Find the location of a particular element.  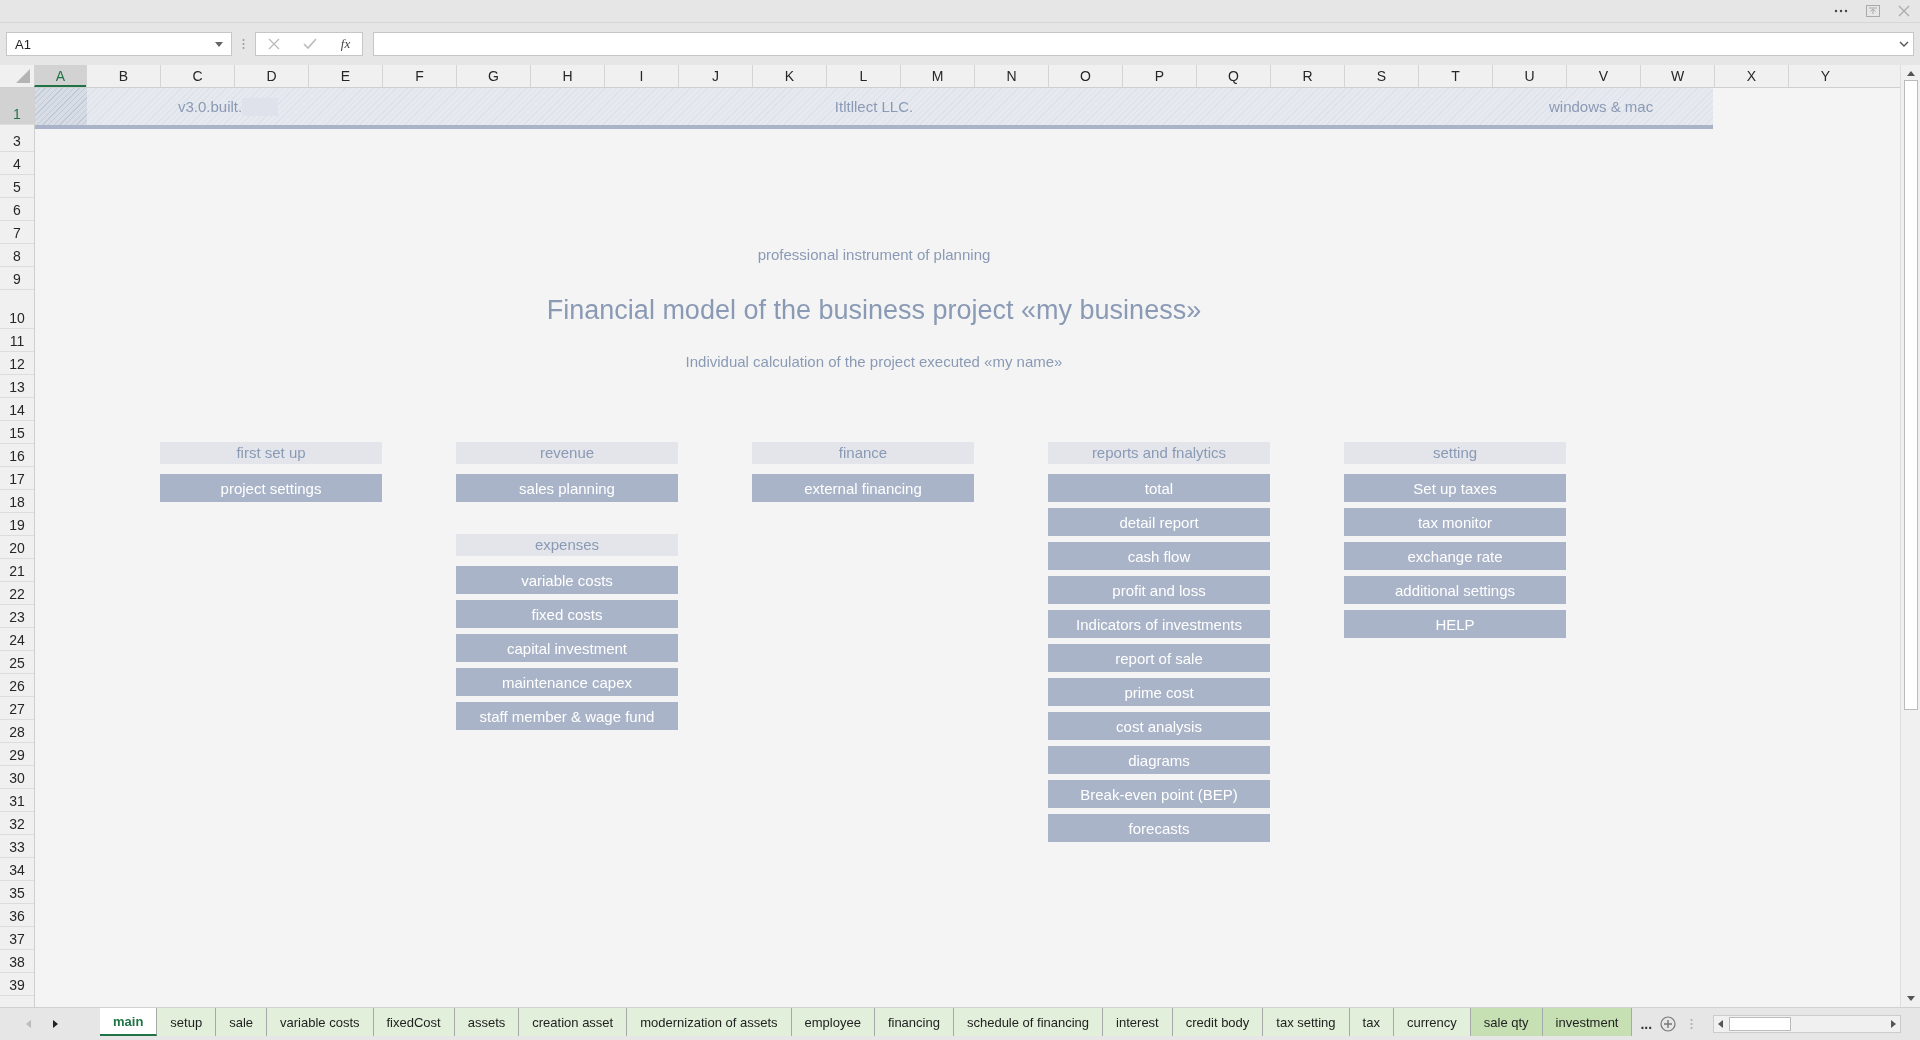

column-header: X is located at coordinates (1751, 76).